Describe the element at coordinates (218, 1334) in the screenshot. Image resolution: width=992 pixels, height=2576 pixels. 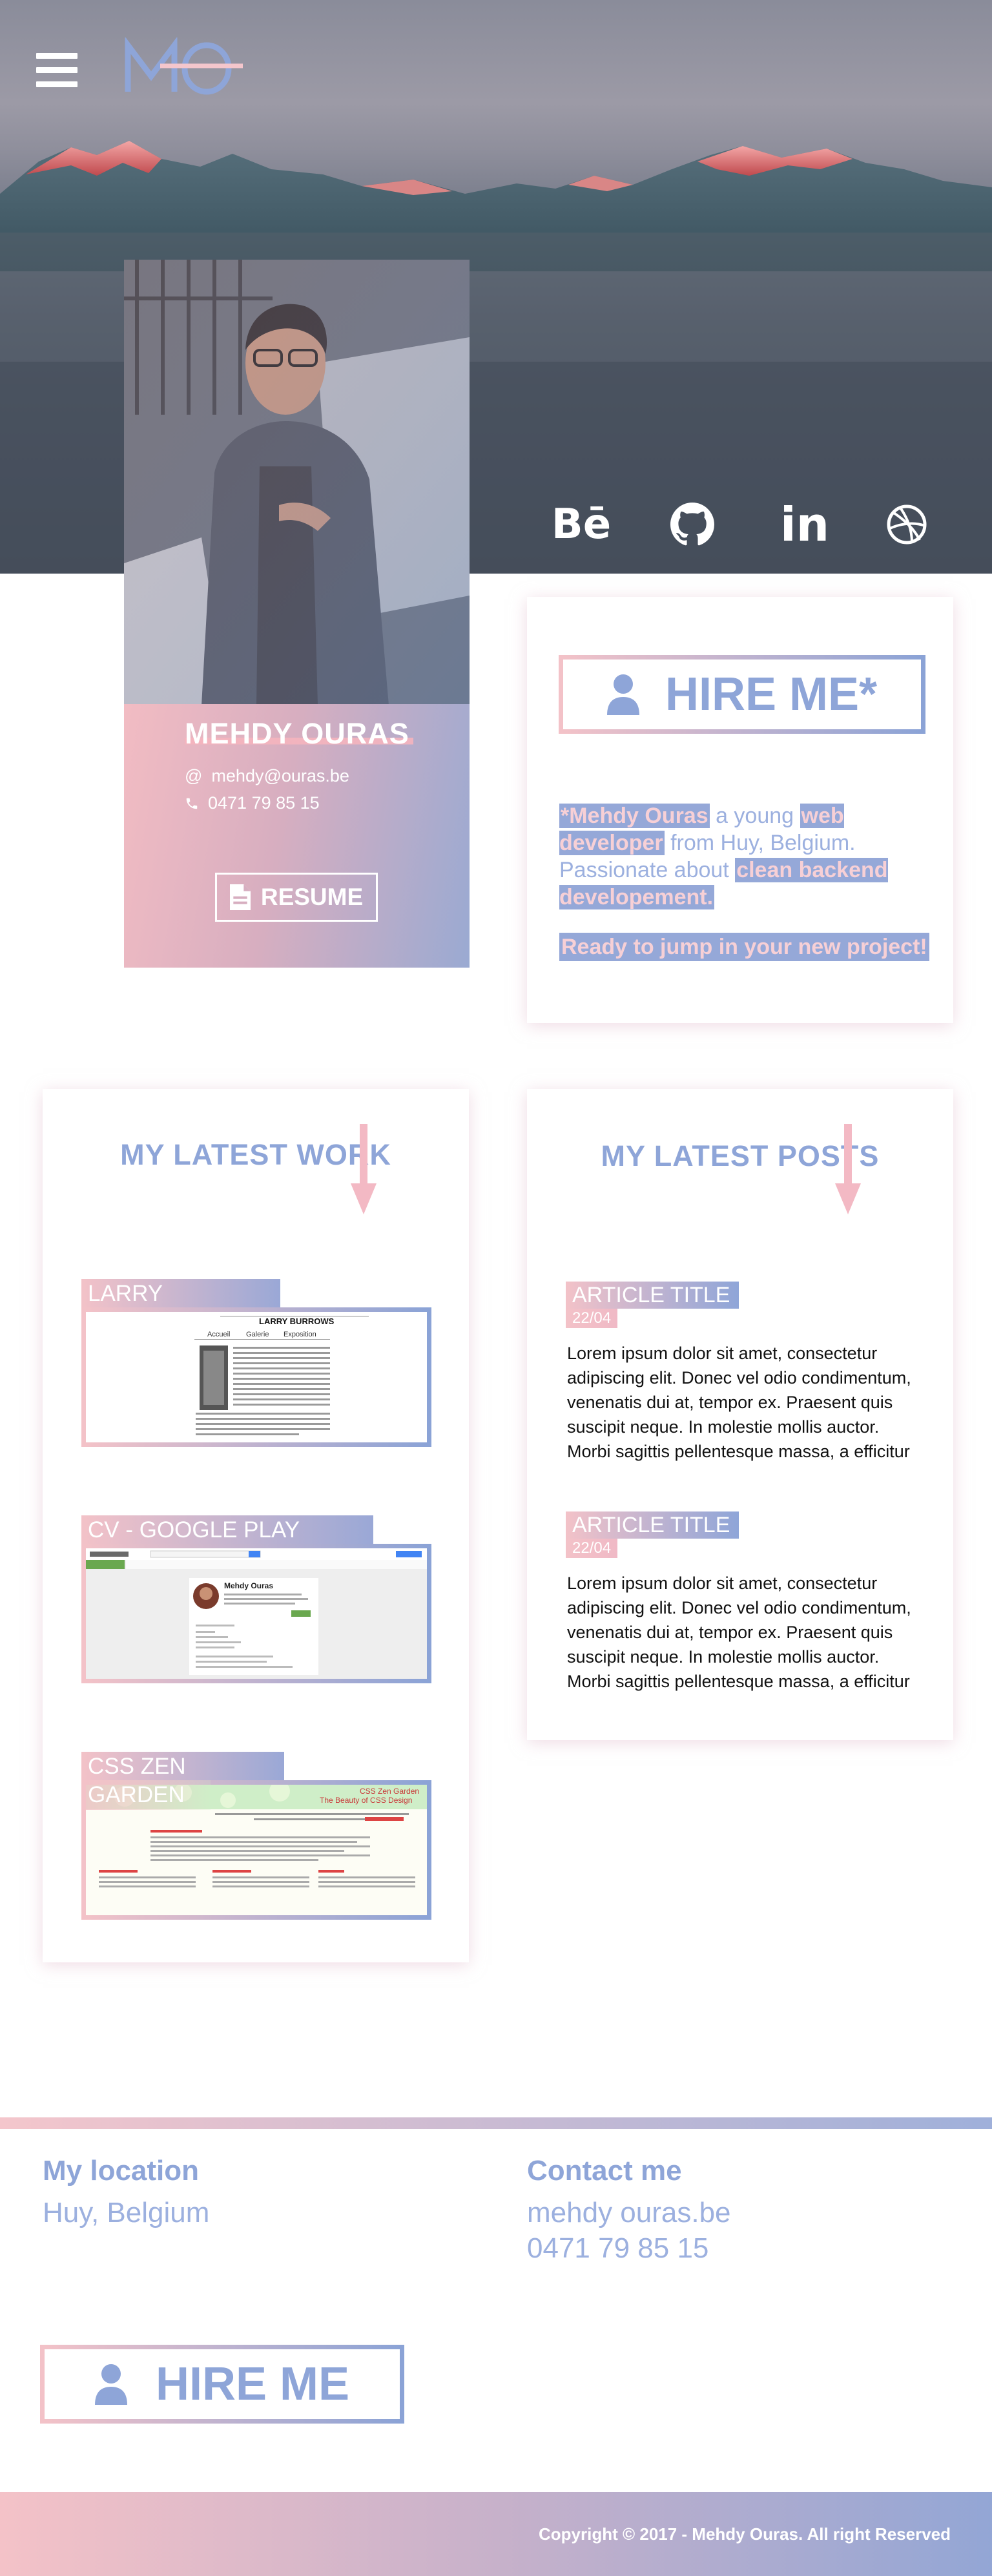
I see `svg-text: Accueil` at that location.